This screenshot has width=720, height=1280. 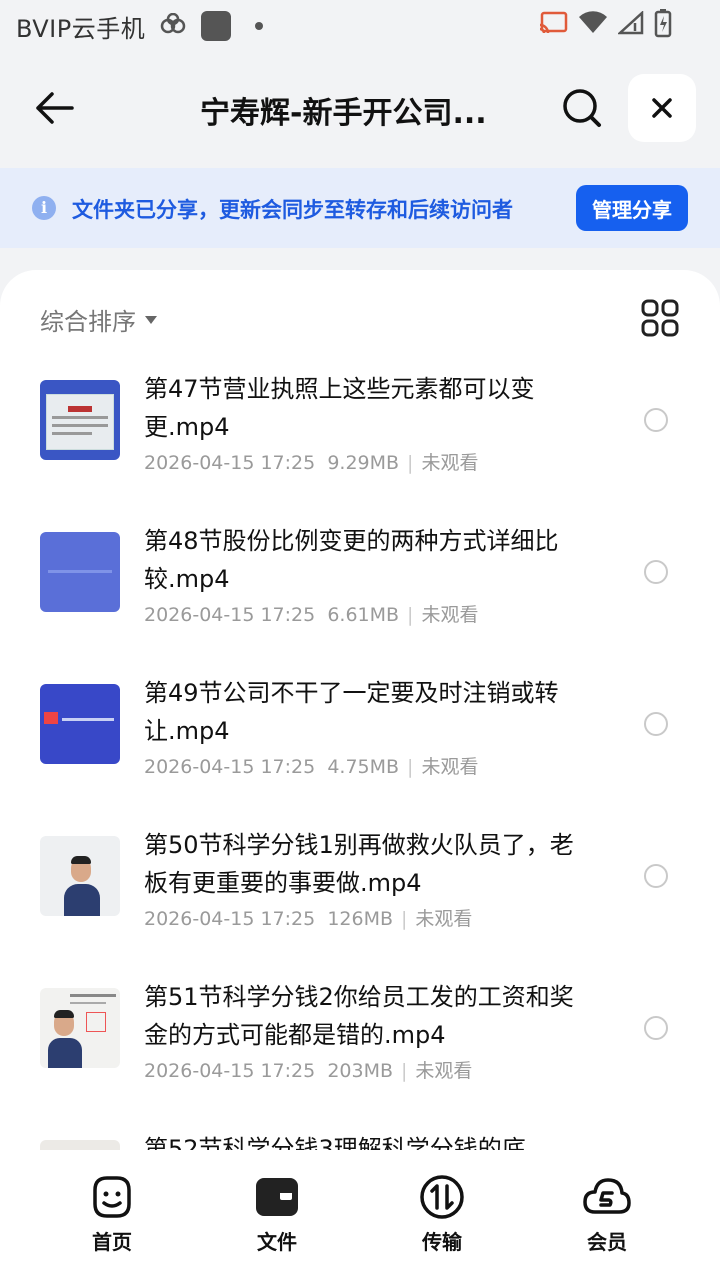 I want to click on nav-membership: 会员, so click(x=607, y=1214).